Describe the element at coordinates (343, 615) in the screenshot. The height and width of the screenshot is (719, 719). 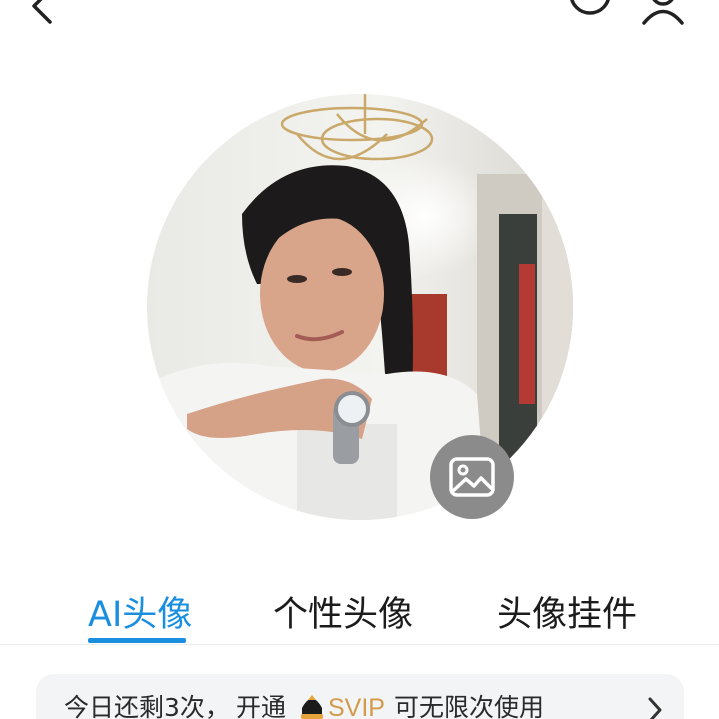
I see `tab-personal-avatar: 个性头像` at that location.